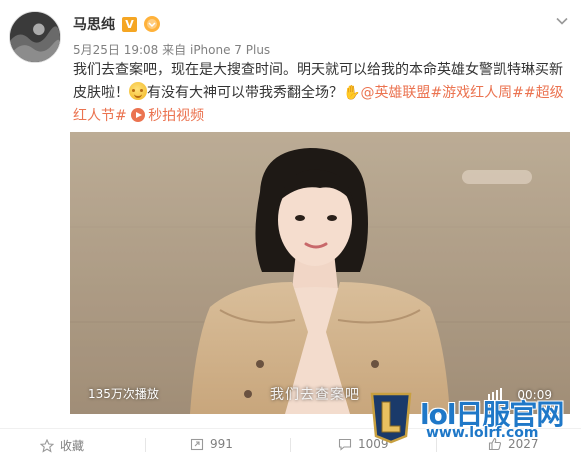 This screenshot has width=581, height=459. Describe the element at coordinates (35, 37) in the screenshot. I see `avatar` at that location.